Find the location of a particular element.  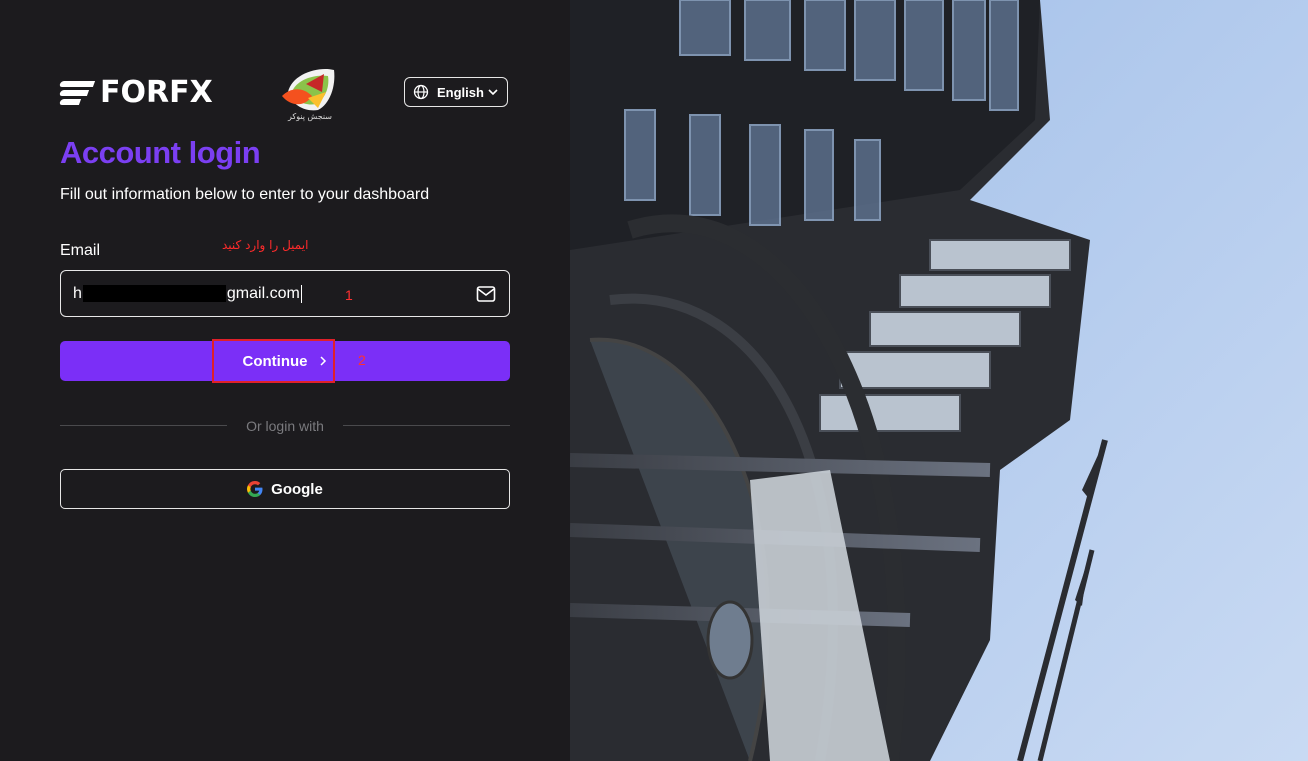

forfx-logo: FORFX is located at coordinates (135, 92).